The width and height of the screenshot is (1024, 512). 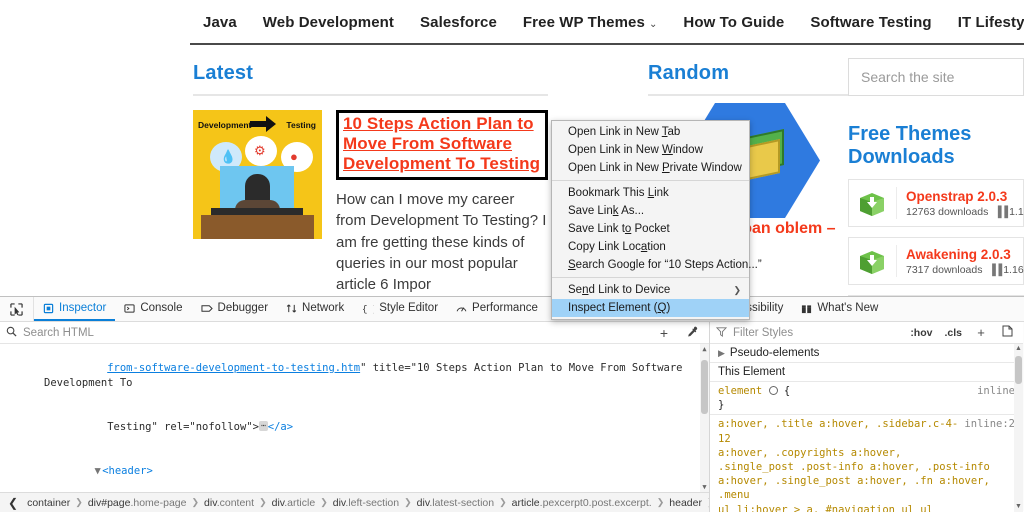 What do you see at coordinates (981, 332) in the screenshot?
I see `add-rule-icon: +` at bounding box center [981, 332].